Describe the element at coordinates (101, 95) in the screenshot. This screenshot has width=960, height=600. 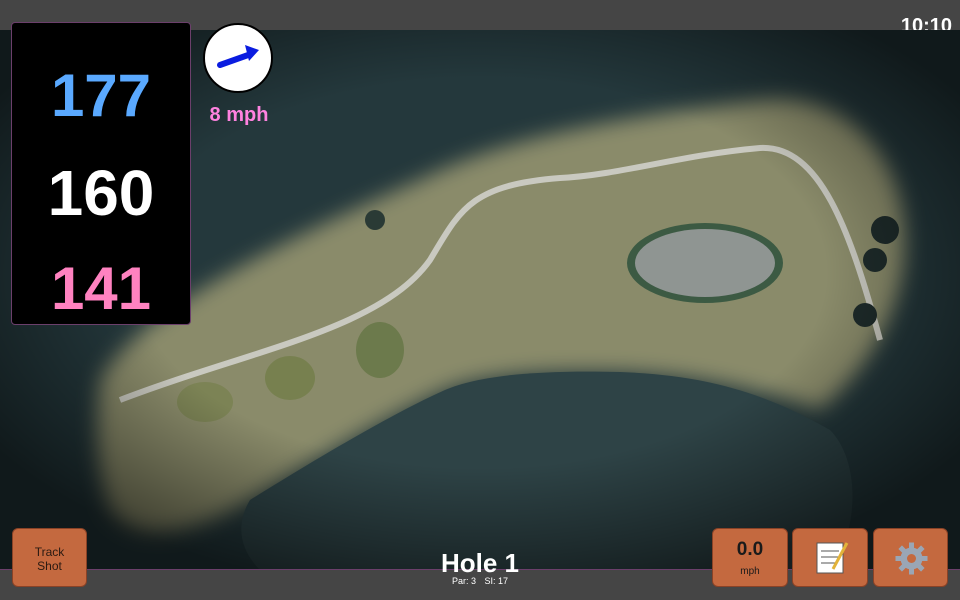
I see `back-distance: 177` at that location.